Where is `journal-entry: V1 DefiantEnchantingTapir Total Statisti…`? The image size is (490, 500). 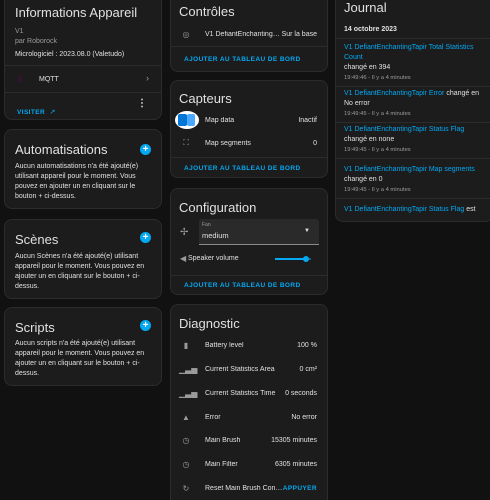
journal-entry: V1 DefiantEnchantingTapir Total Statisti… is located at coordinates (413, 64).